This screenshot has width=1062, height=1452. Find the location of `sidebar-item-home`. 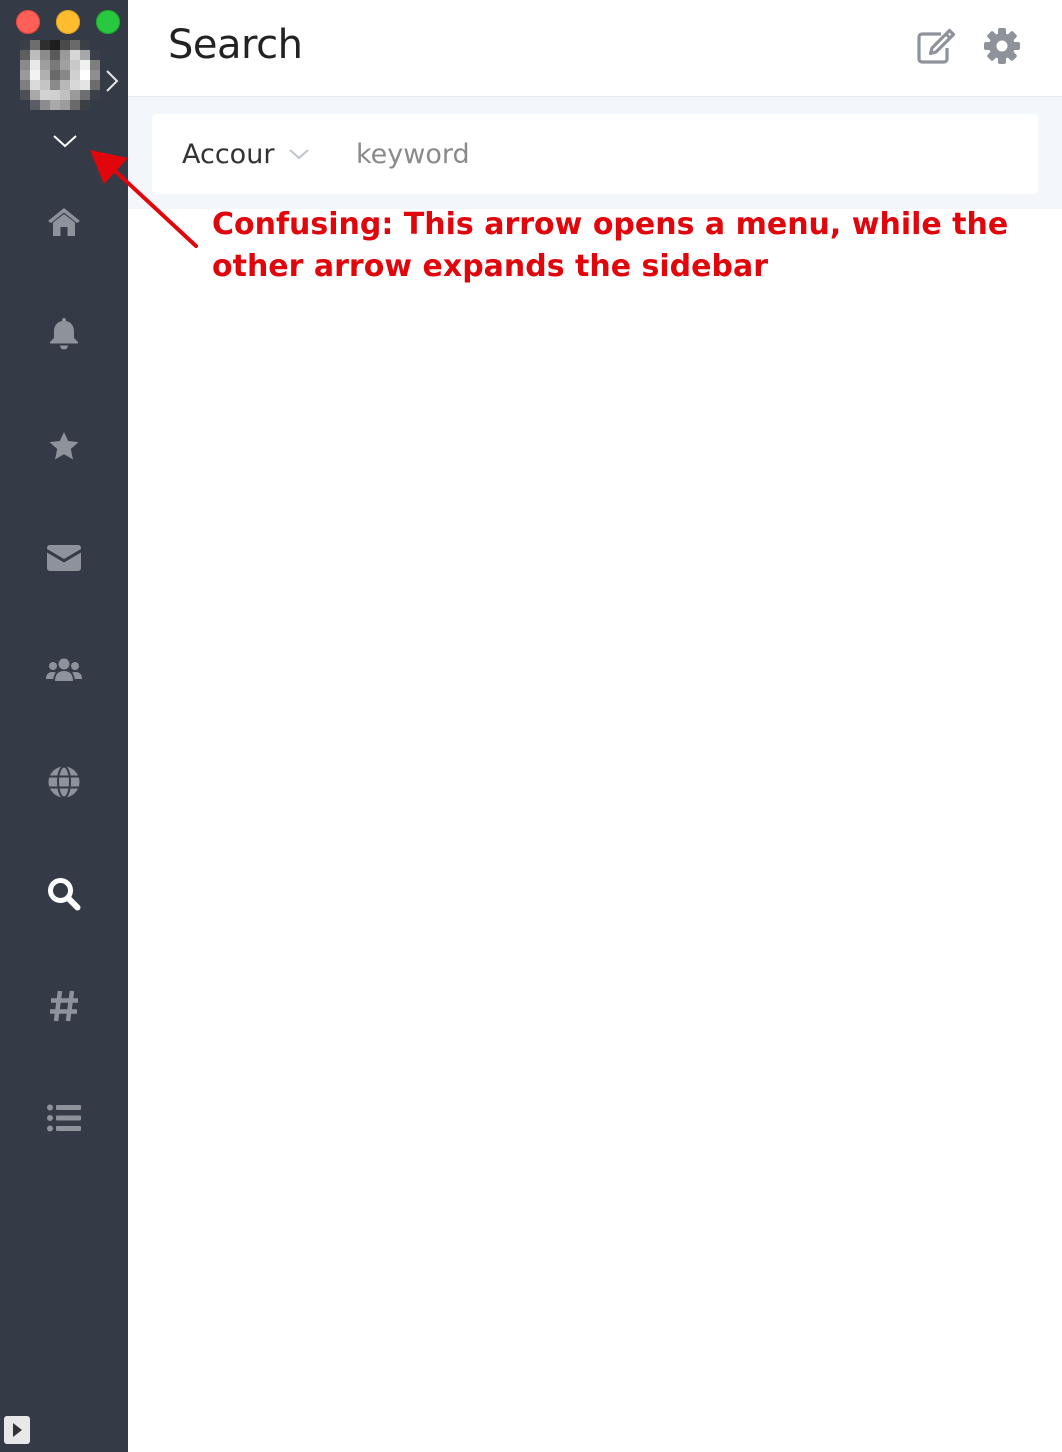

sidebar-item-home is located at coordinates (64, 222).